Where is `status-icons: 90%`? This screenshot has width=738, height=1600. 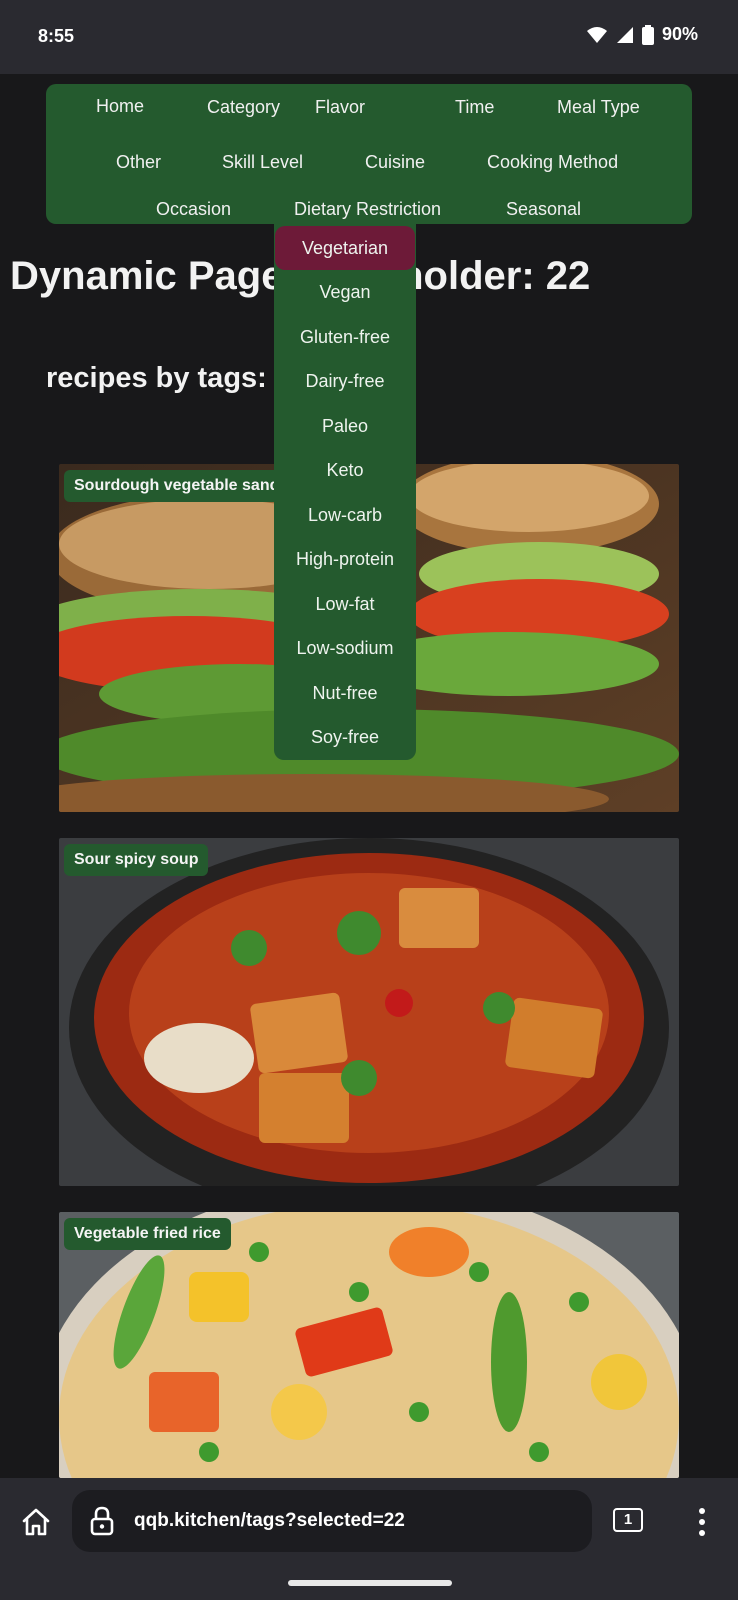
status-icons: 90% is located at coordinates (642, 34).